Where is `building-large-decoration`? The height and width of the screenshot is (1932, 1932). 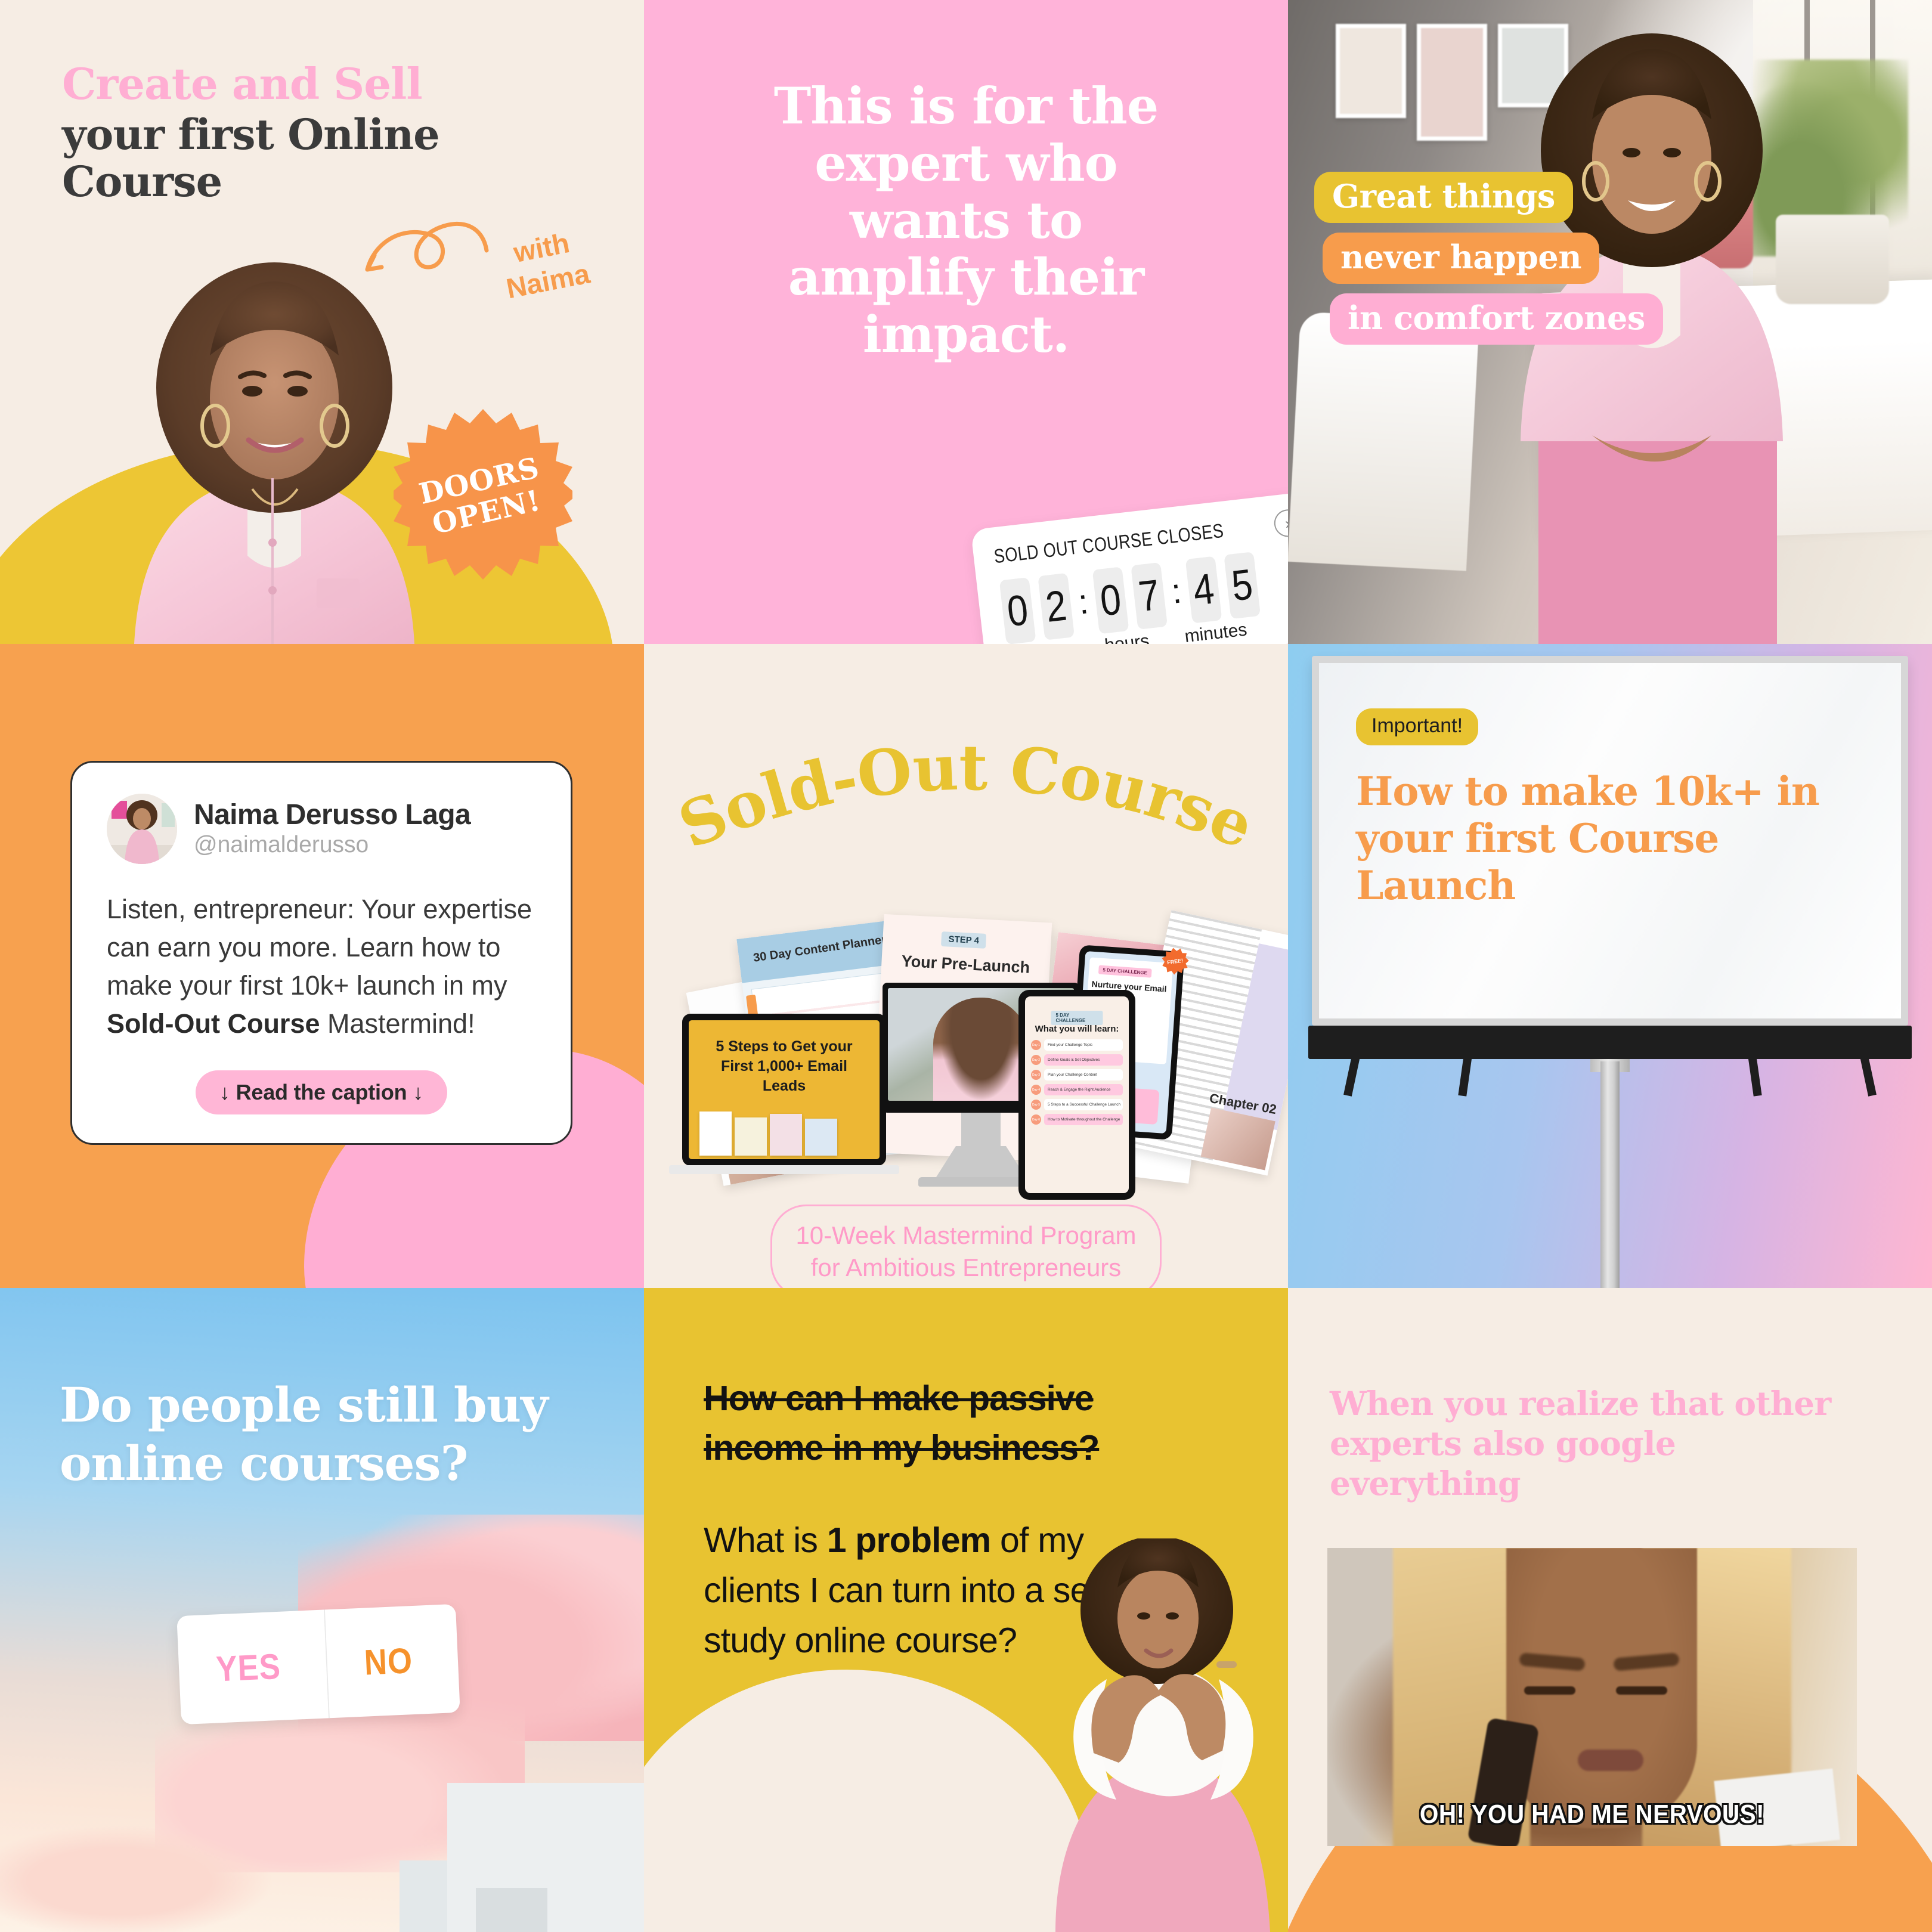
building-large-decoration is located at coordinates (545, 1858).